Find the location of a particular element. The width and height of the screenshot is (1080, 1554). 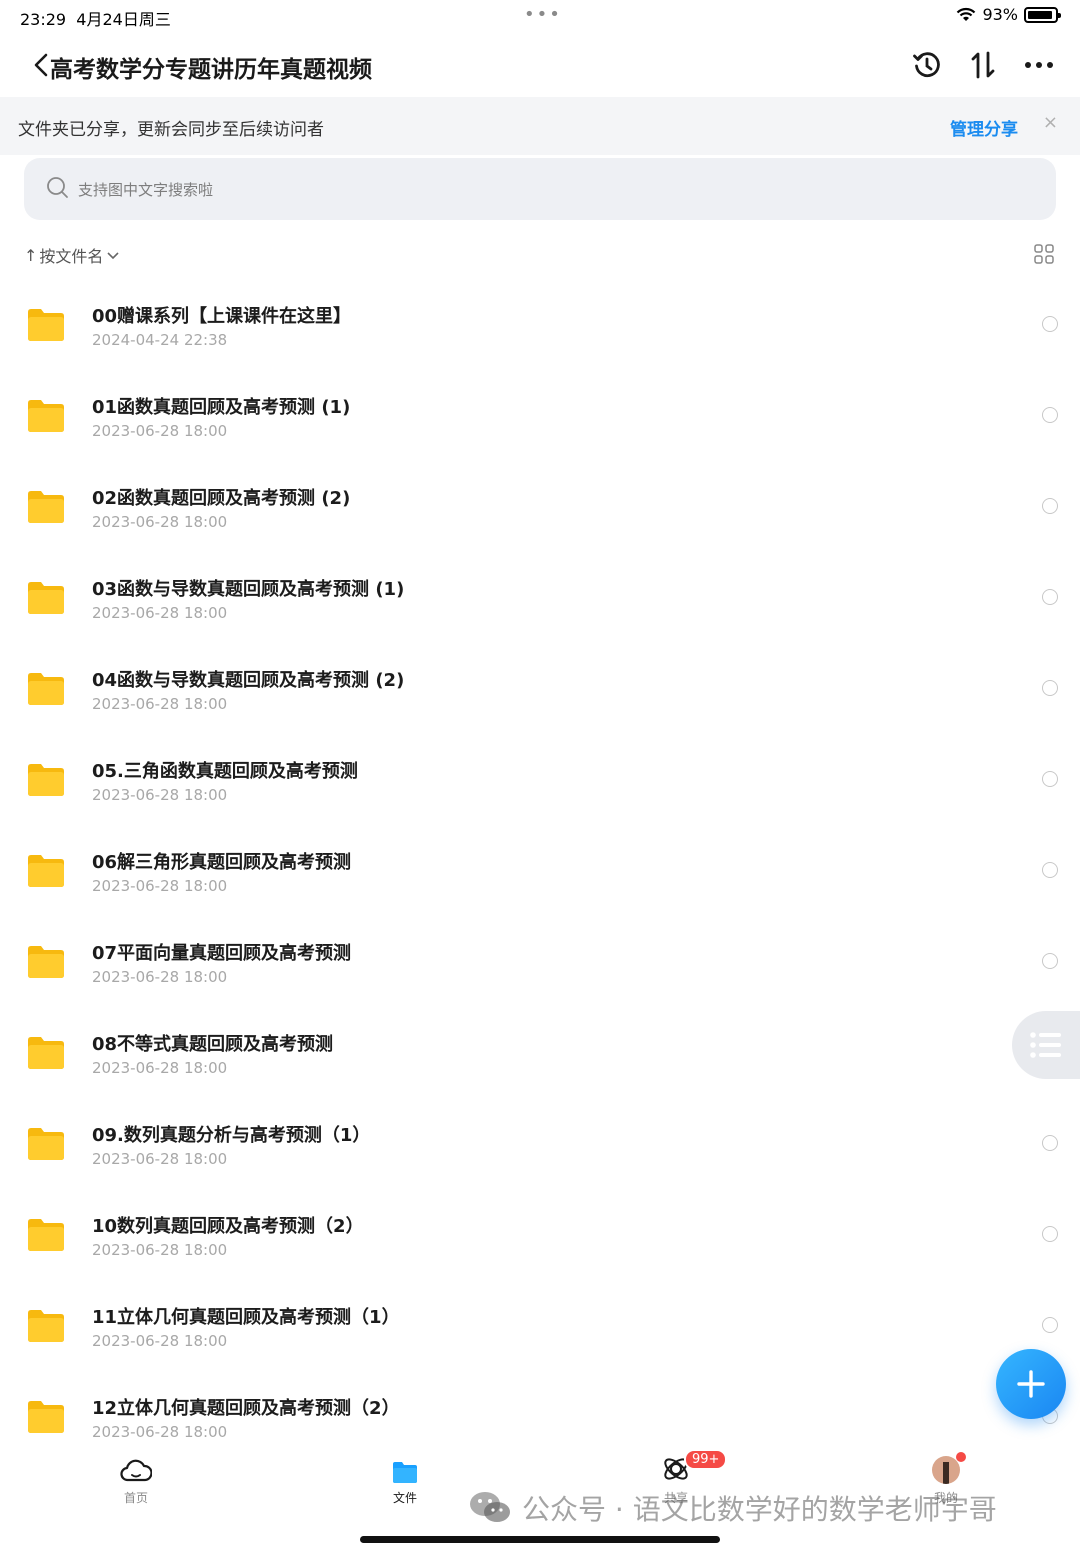

watermark: 公众号 · 语文比数学好的数学老师宇哥 is located at coordinates (732, 1508).